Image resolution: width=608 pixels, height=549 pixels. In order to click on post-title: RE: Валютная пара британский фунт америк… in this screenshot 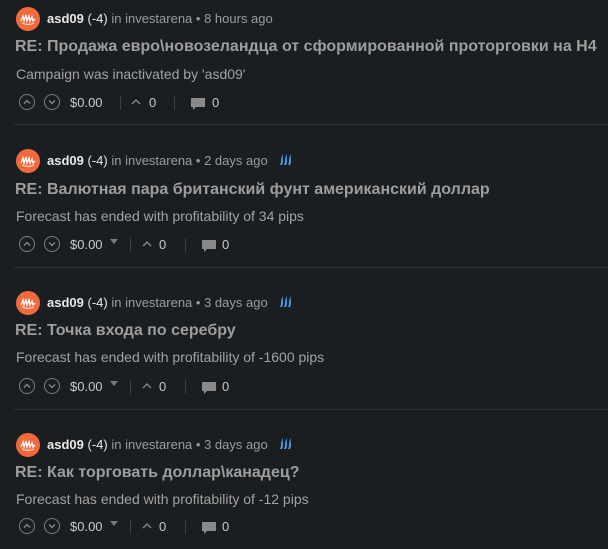, I will do `click(252, 190)`.